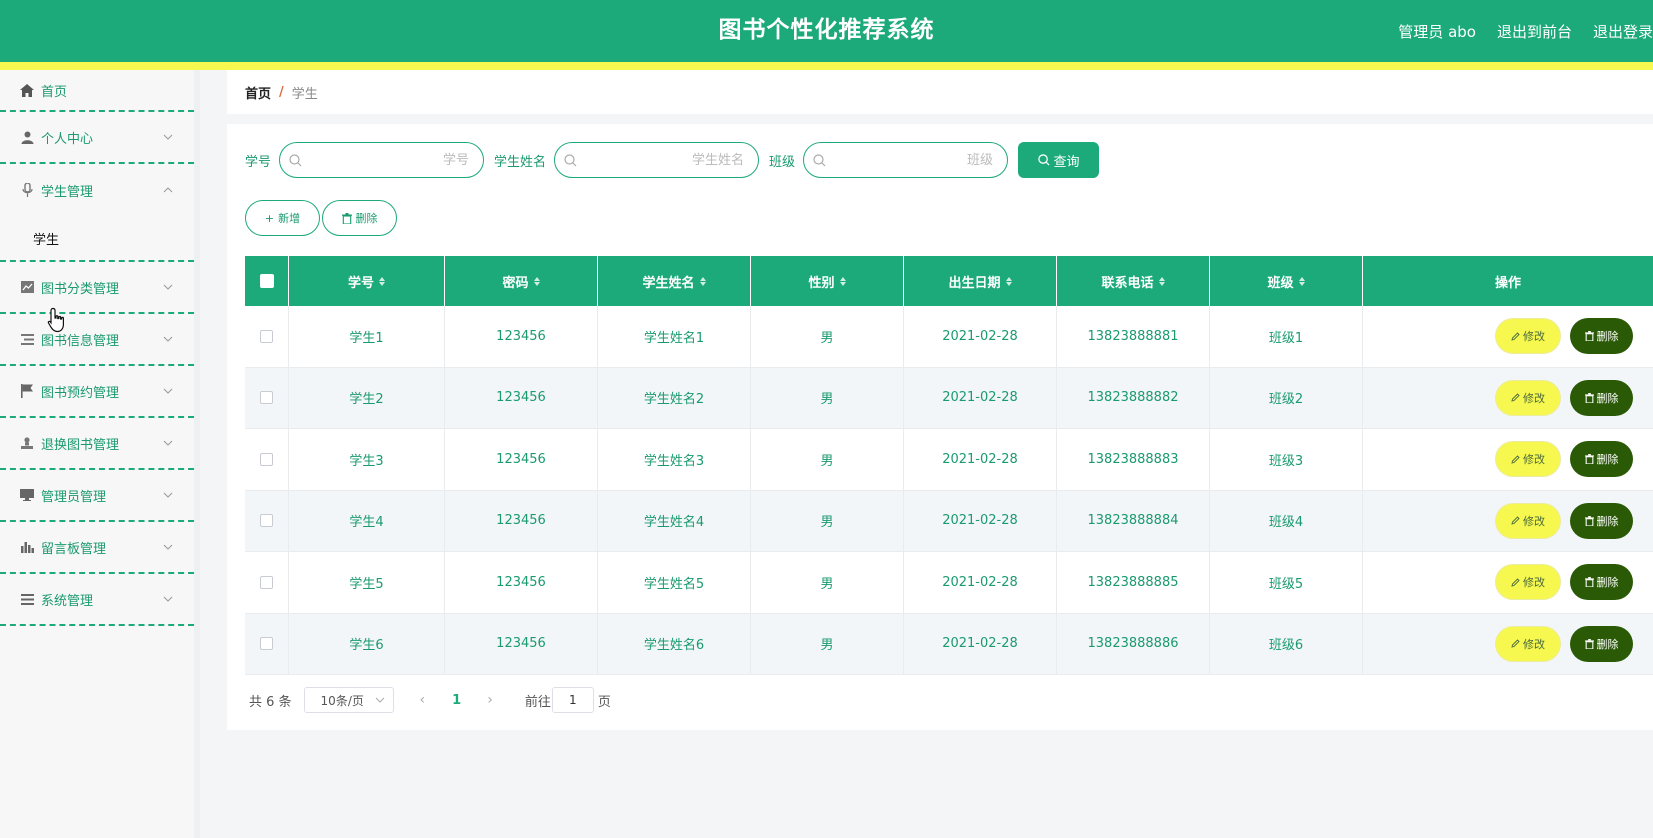 Image resolution: width=1653 pixels, height=838 pixels. What do you see at coordinates (456, 700) in the screenshot?
I see `current-page-number: 1` at bounding box center [456, 700].